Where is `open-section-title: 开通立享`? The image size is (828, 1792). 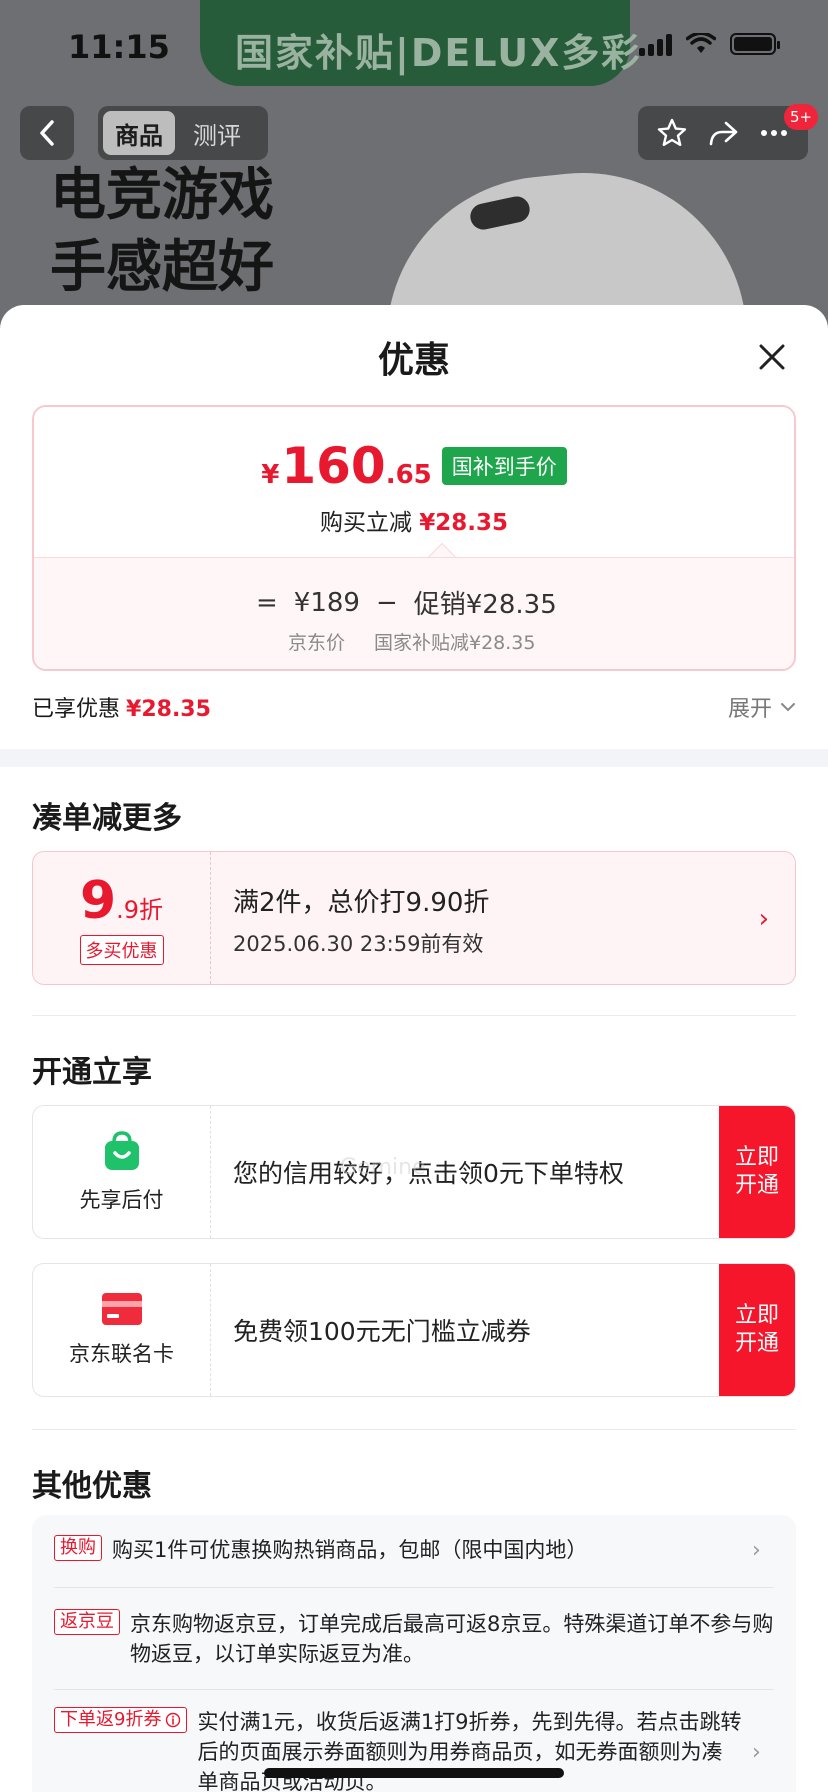
open-section-title: 开通立享 is located at coordinates (92, 1072).